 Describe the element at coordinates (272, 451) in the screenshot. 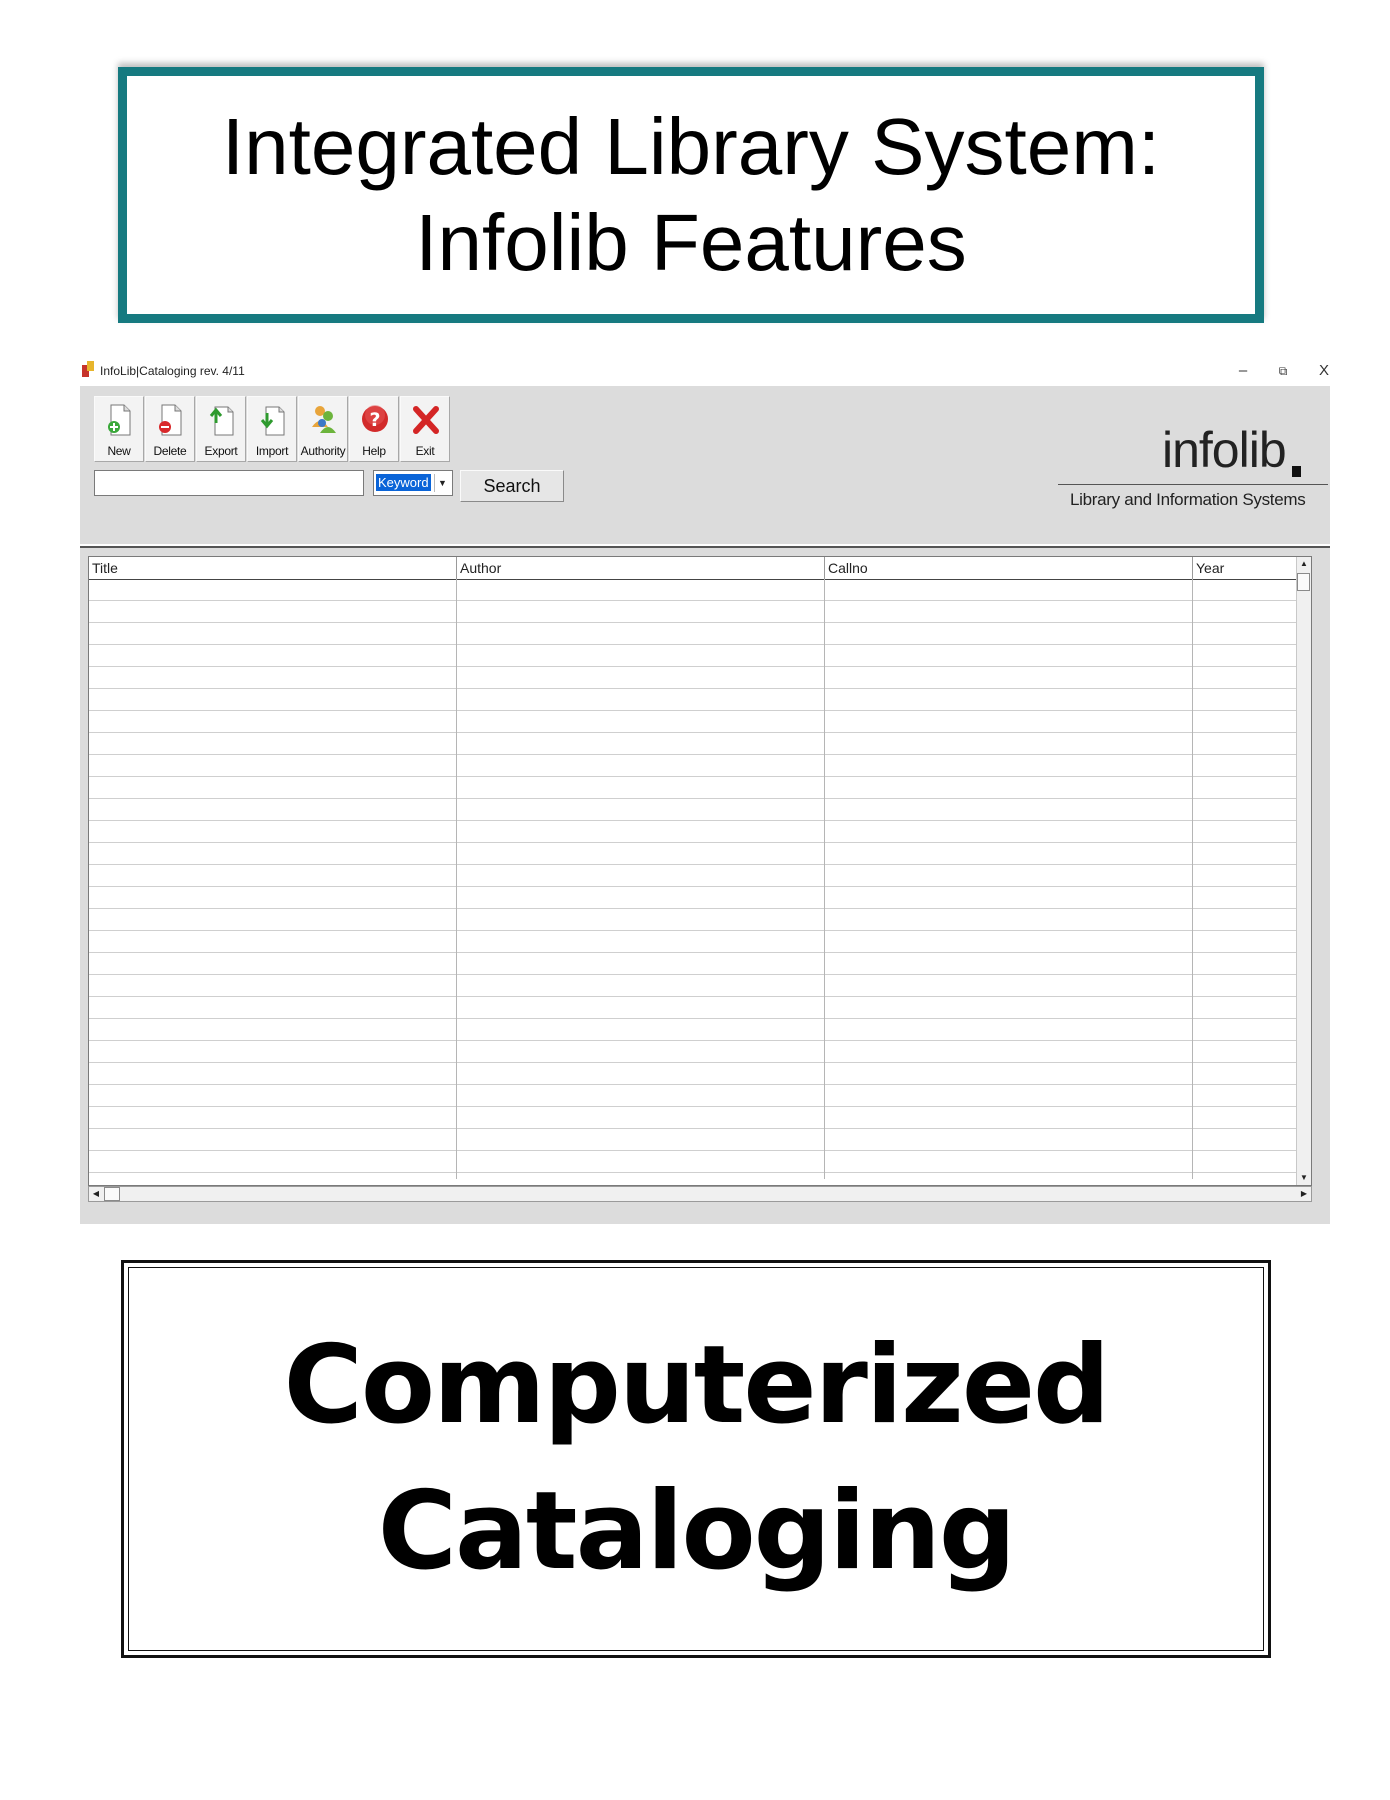

I see `import-label: Import` at that location.